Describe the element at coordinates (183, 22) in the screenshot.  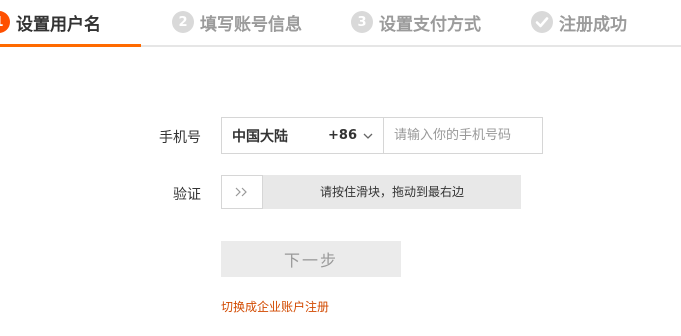
I see `step-number-badge: 2` at that location.